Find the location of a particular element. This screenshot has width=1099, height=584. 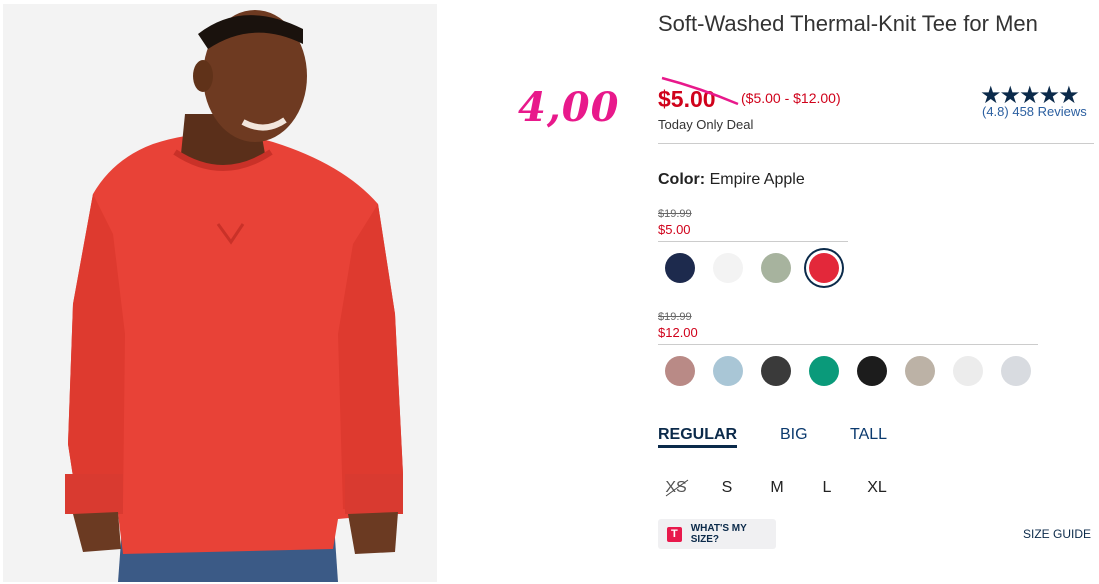

swatch-charcoal is located at coordinates (776, 371).